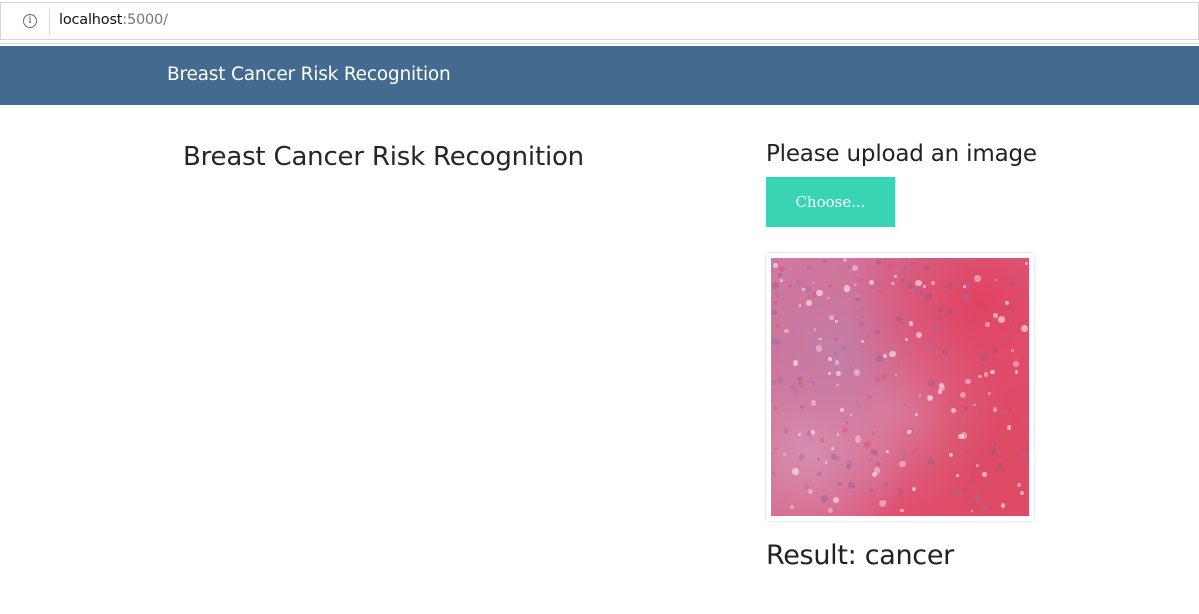 The height and width of the screenshot is (614, 1199). What do you see at coordinates (145, 20) in the screenshot?
I see `url-path: :5000/` at bounding box center [145, 20].